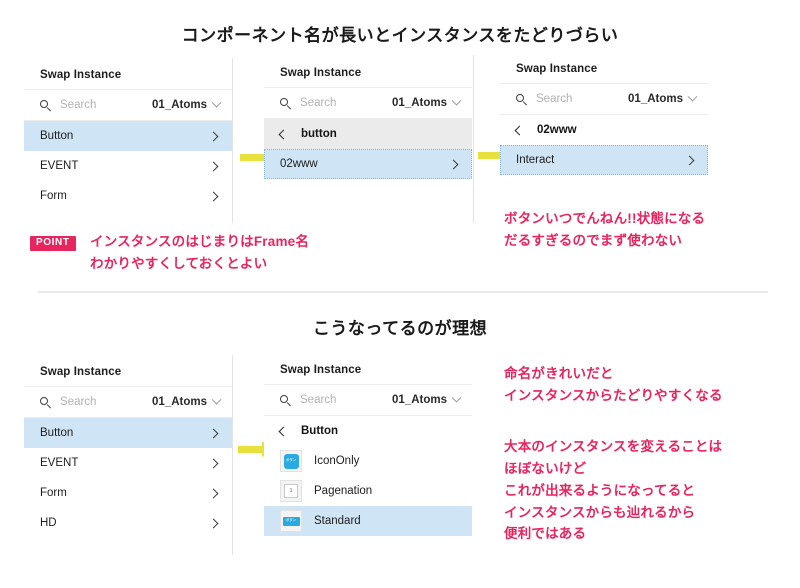  I want to click on breadcrumb-back-row: 02www, so click(604, 130).